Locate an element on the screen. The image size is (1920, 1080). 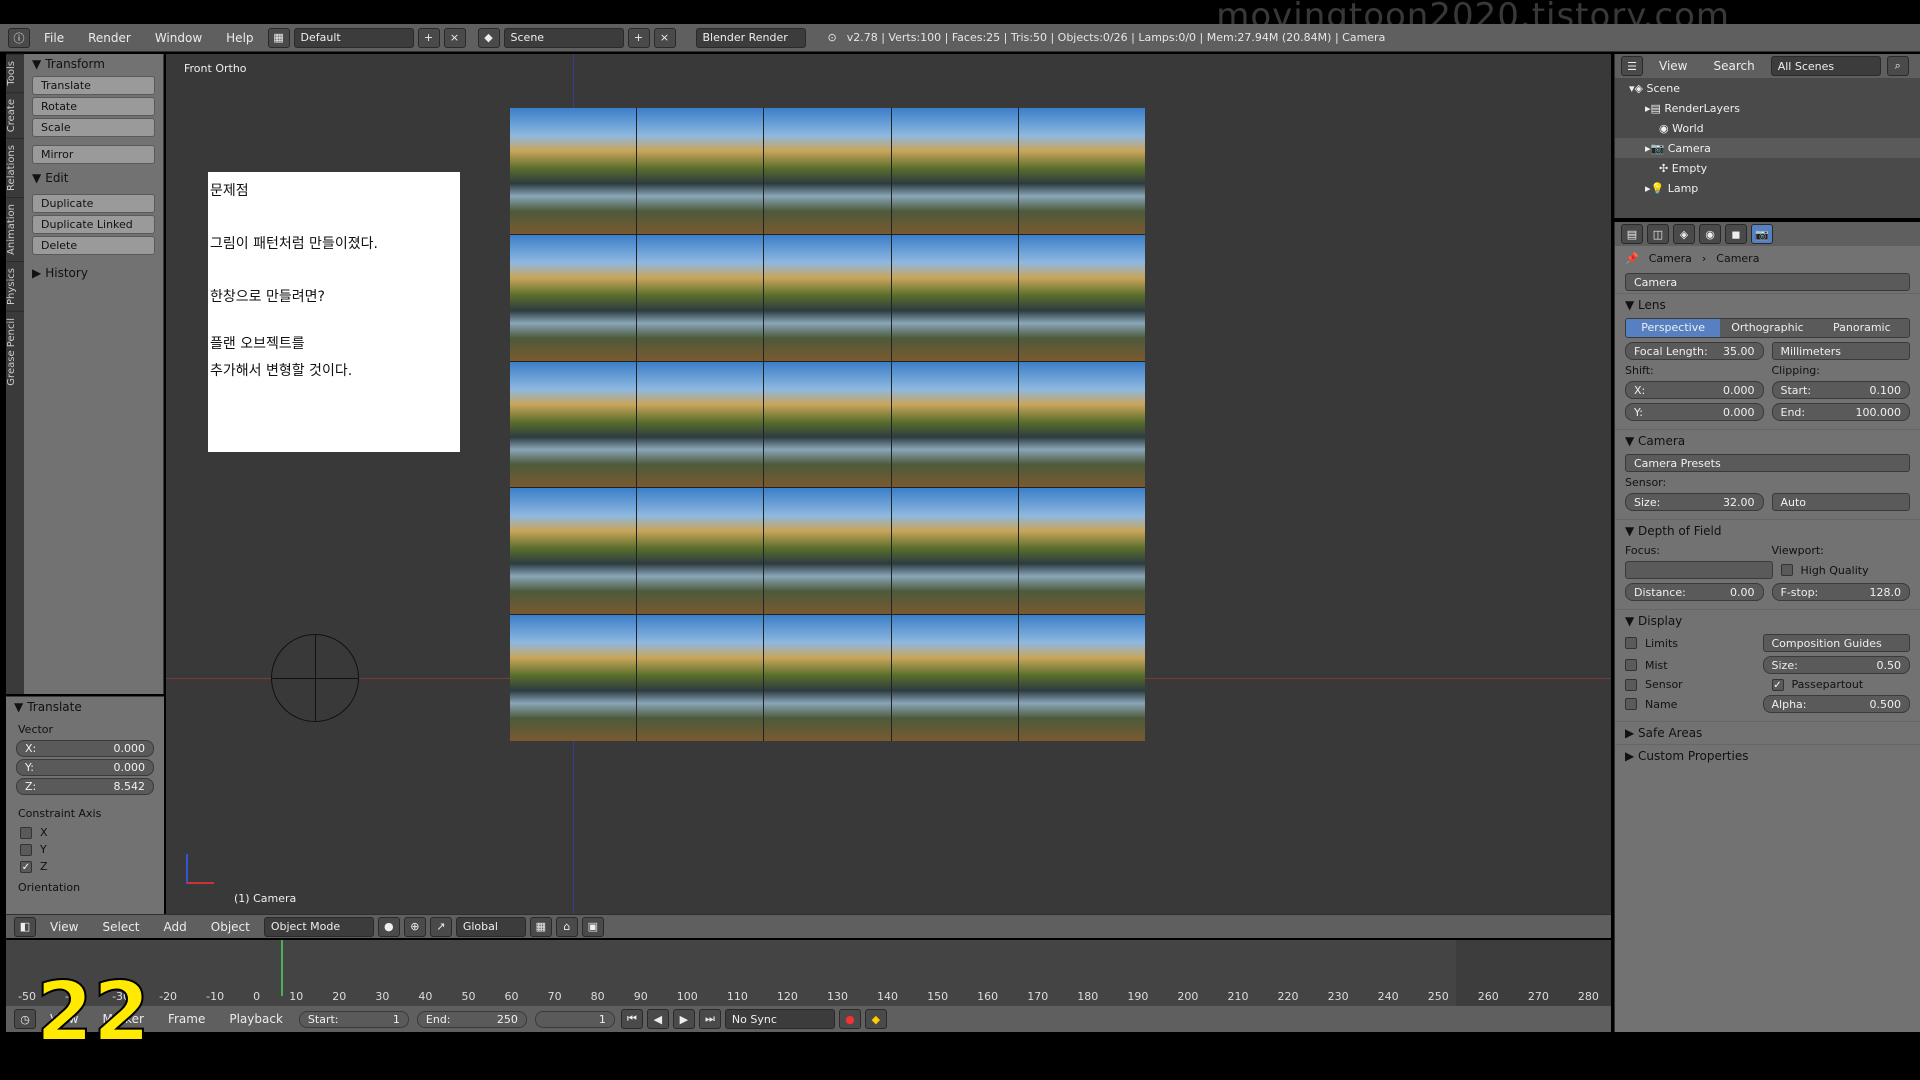
limits-toggle: Limits is located at coordinates (1690, 643).